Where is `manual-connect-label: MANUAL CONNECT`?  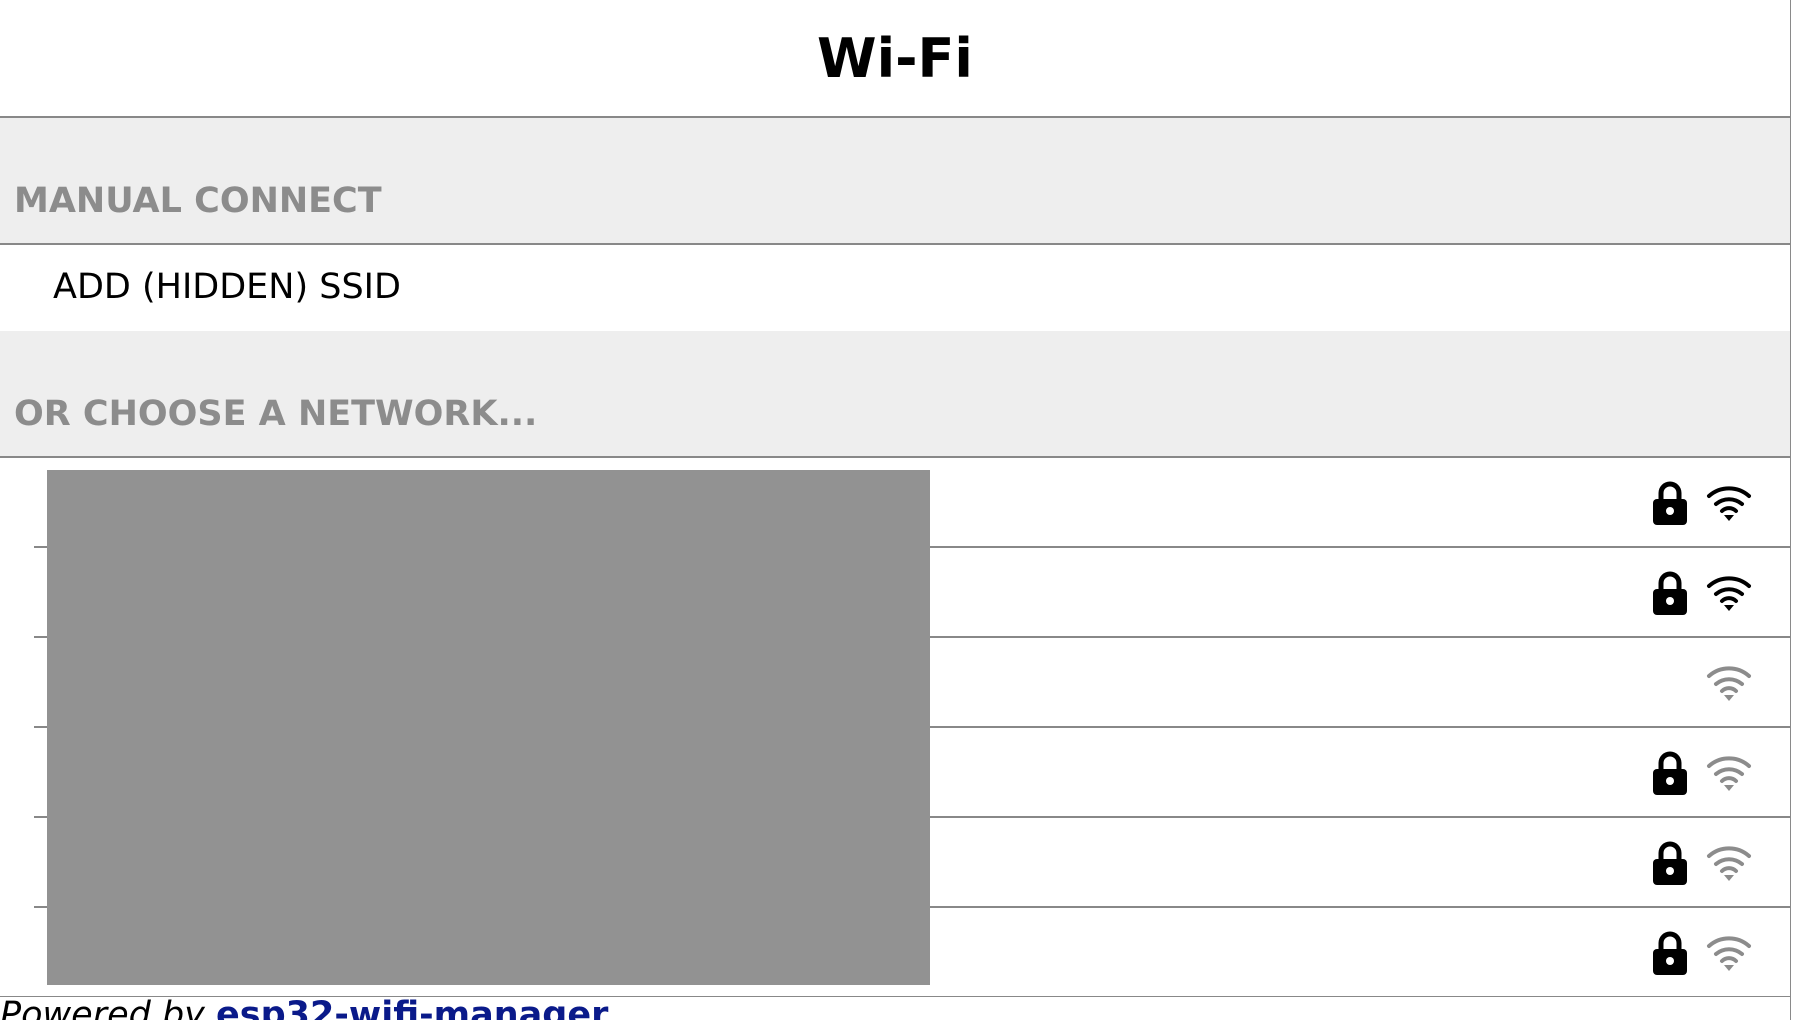
manual-connect-label: MANUAL CONNECT is located at coordinates (198, 201).